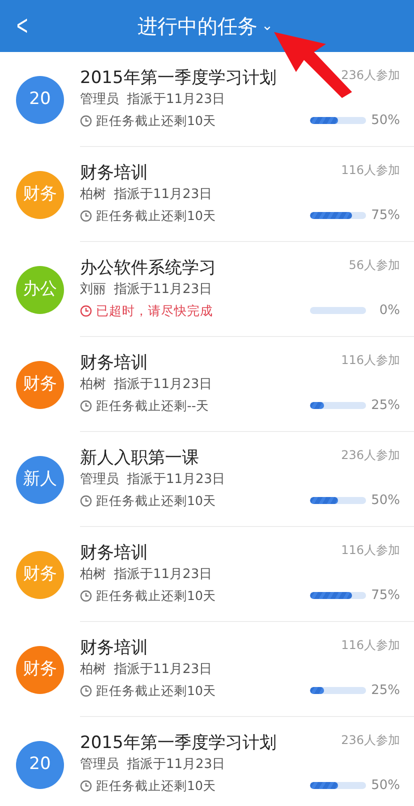  Describe the element at coordinates (197, 26) in the screenshot. I see `page-title: 进行中的任务` at that location.